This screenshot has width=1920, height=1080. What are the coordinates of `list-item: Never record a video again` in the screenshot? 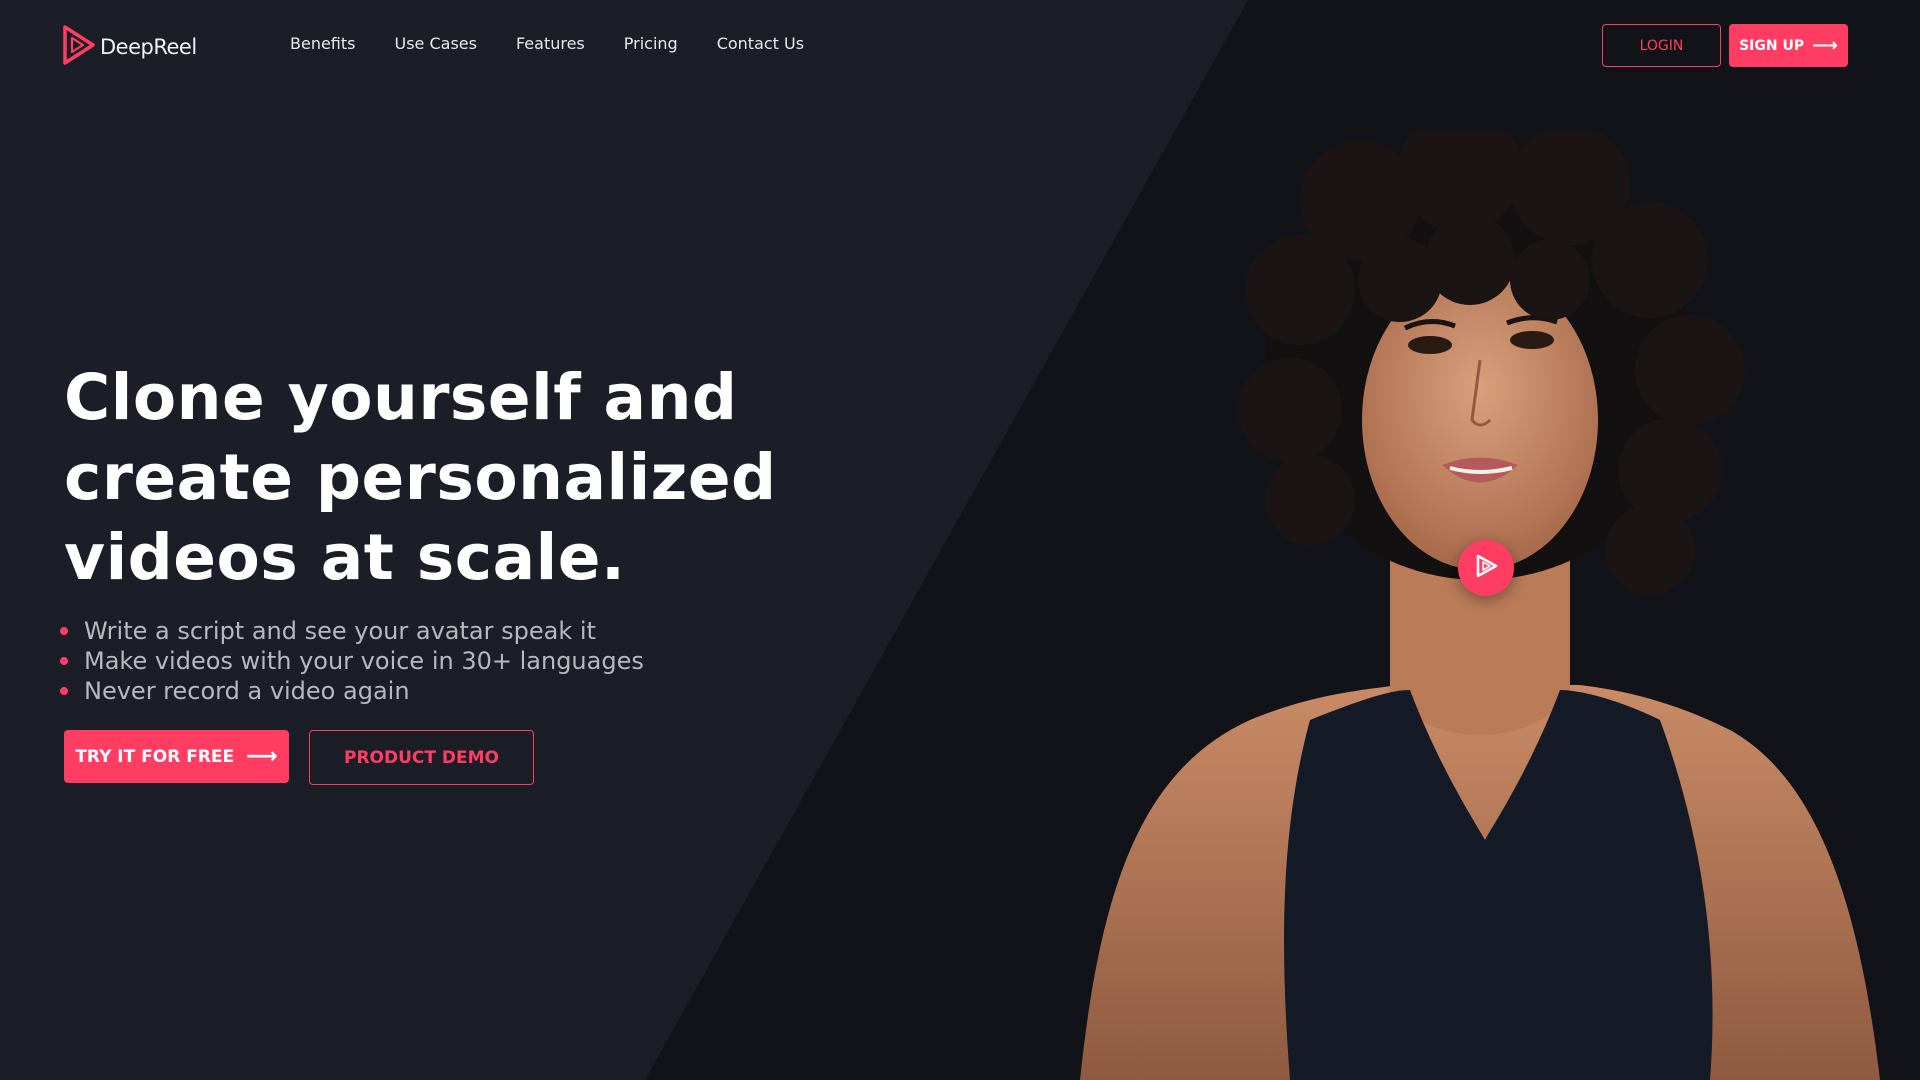 It's located at (352, 691).